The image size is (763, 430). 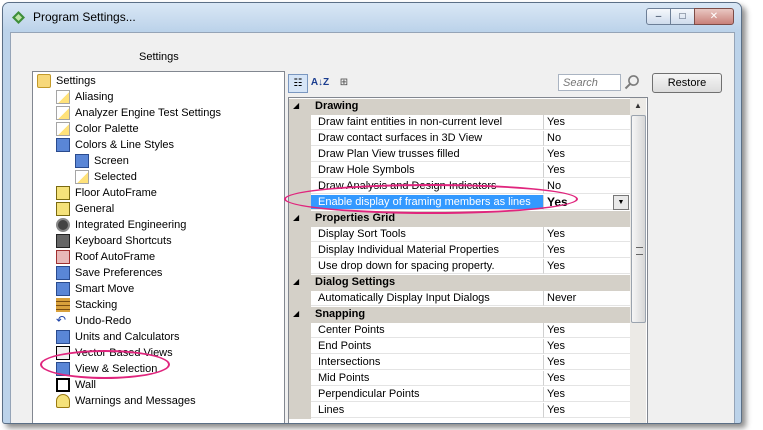 What do you see at coordinates (658, 16) in the screenshot?
I see `minimize-button: –` at bounding box center [658, 16].